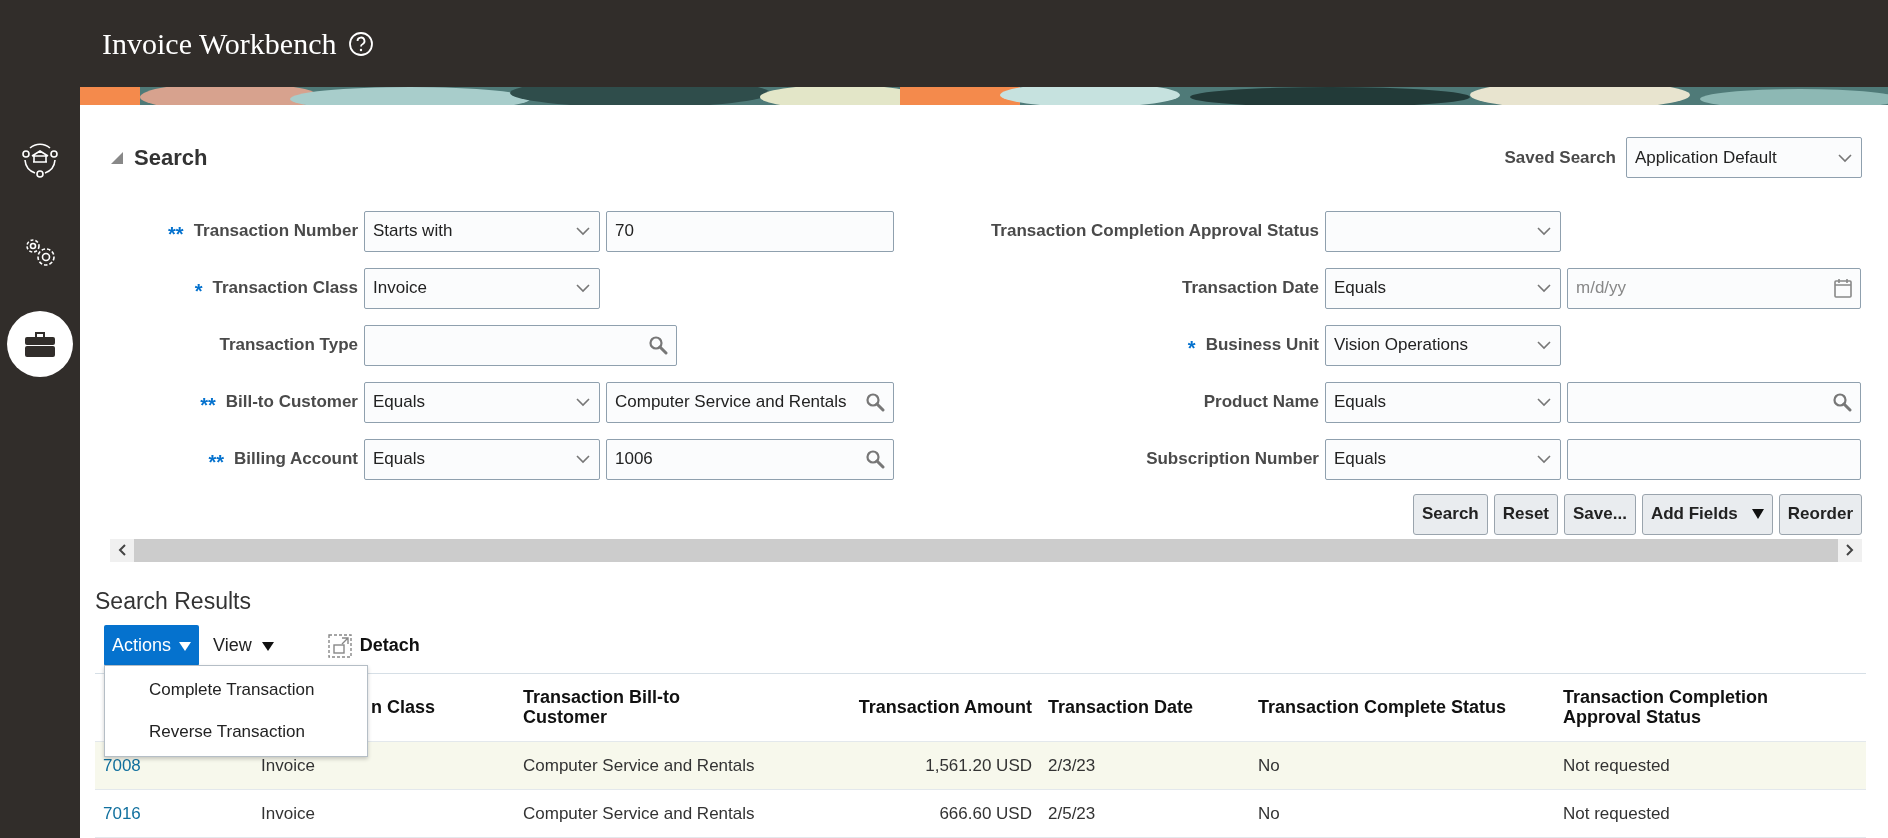 This screenshot has height=838, width=1888. I want to click on column-header: Transaction Complete Status, so click(1402, 707).